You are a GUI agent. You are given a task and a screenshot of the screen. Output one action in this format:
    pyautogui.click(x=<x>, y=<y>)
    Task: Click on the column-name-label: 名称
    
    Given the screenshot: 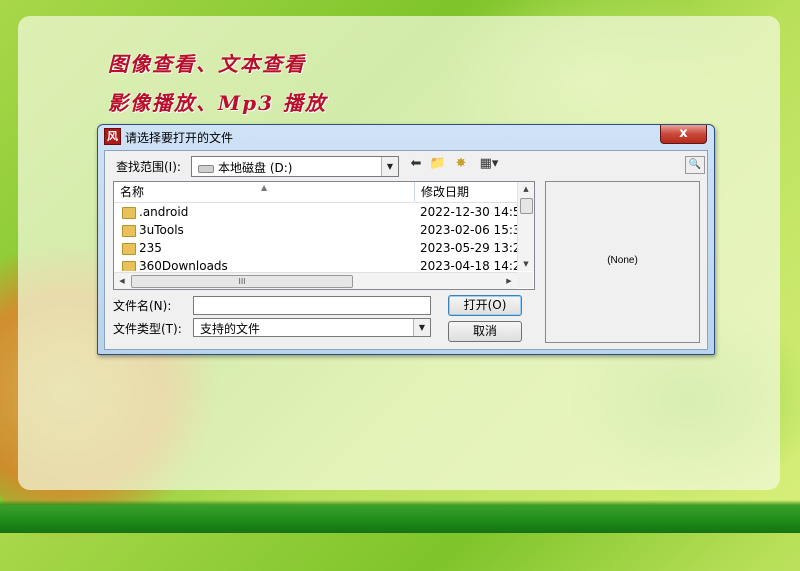 What is the action you would take?
    pyautogui.click(x=132, y=192)
    